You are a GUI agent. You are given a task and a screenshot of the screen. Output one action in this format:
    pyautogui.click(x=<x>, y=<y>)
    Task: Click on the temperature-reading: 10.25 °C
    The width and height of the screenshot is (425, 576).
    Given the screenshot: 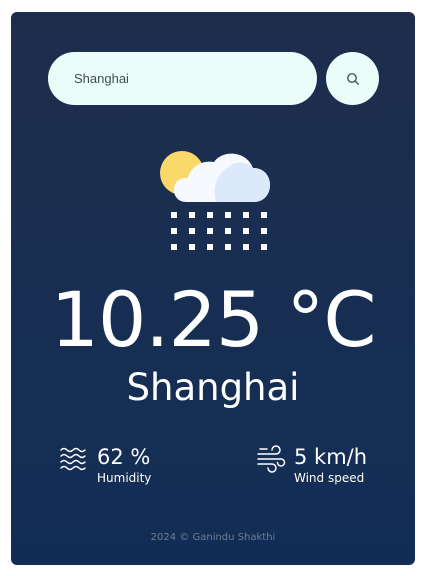 What is the action you would take?
    pyautogui.click(x=213, y=319)
    